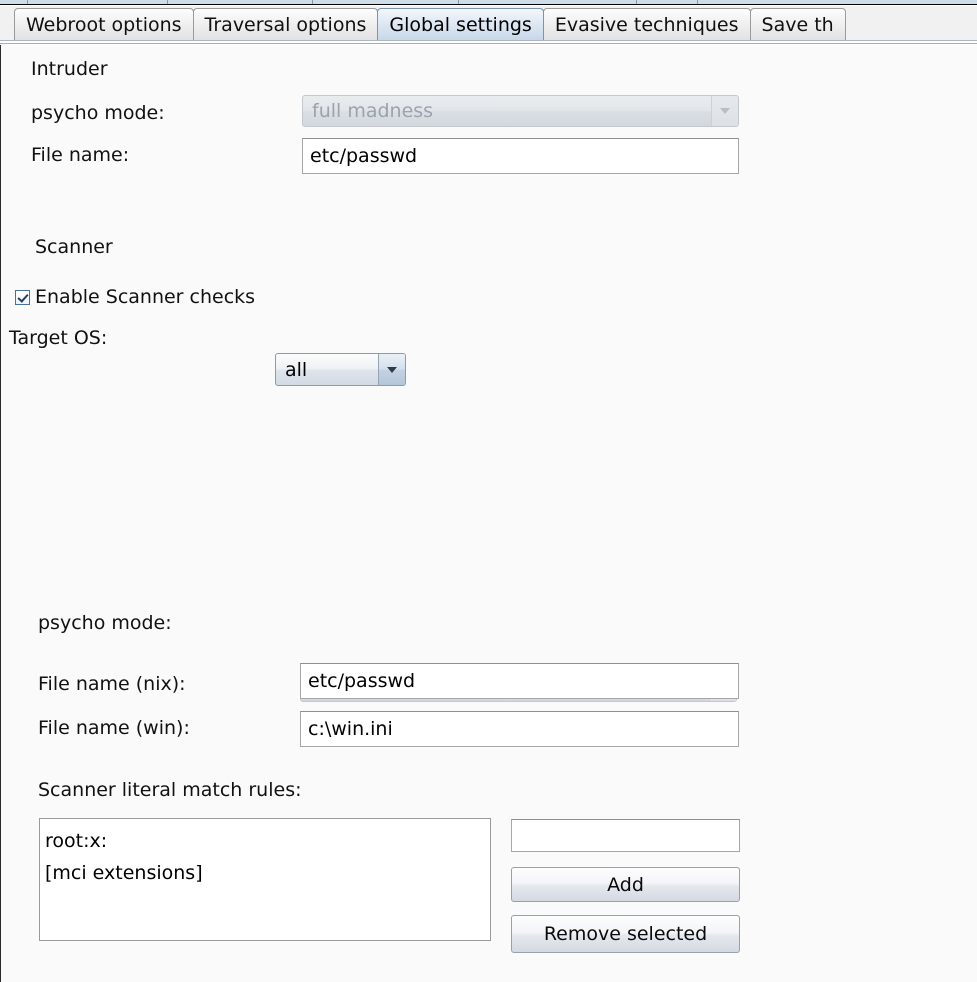 This screenshot has height=982, width=977. What do you see at coordinates (519, 681) in the screenshot?
I see `scanner-file-name-nix-input` at bounding box center [519, 681].